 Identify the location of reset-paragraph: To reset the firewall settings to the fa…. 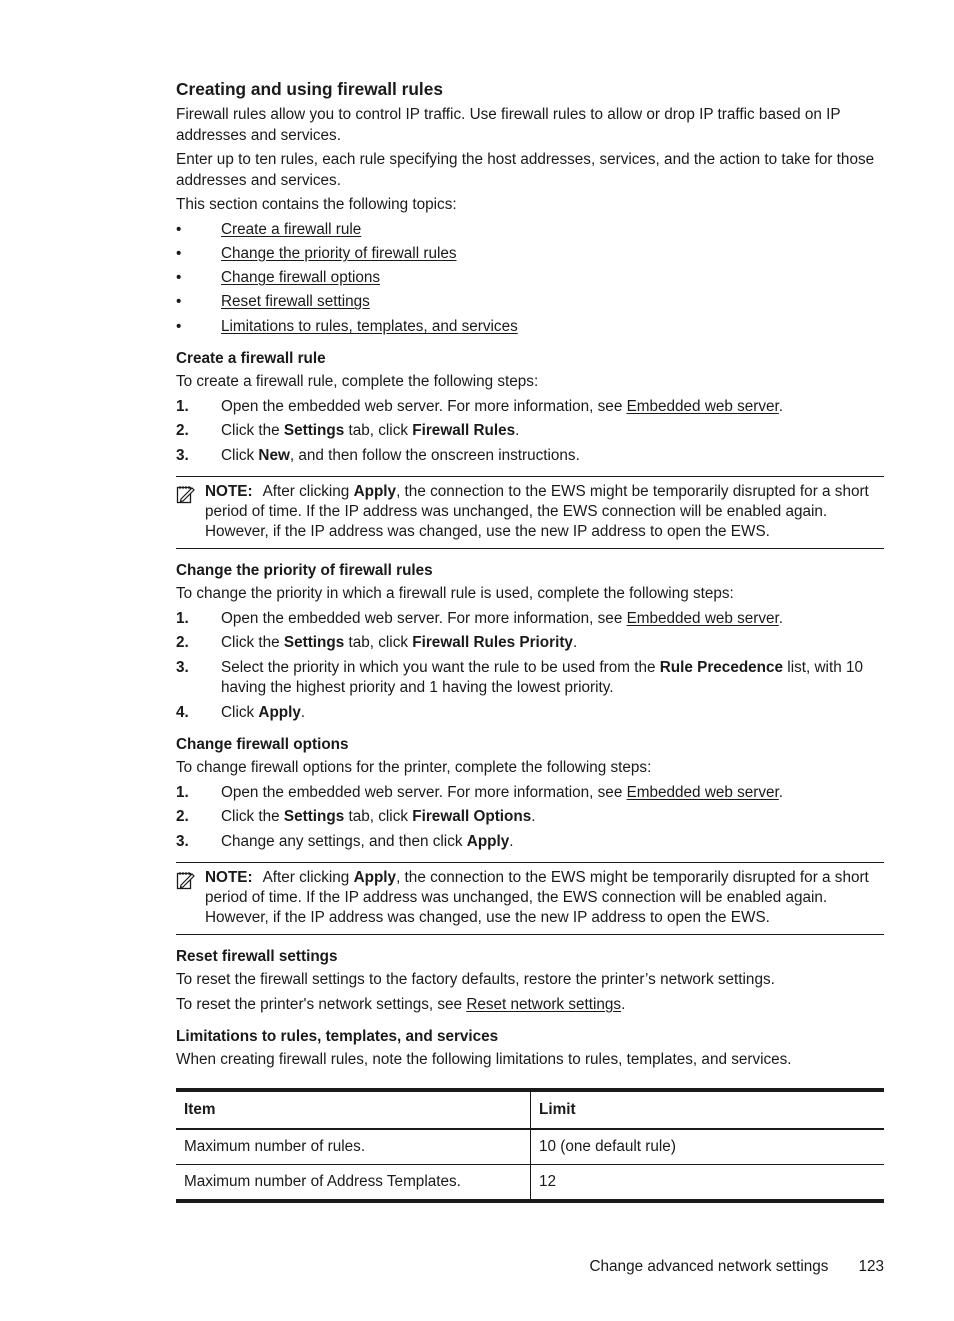
(475, 980).